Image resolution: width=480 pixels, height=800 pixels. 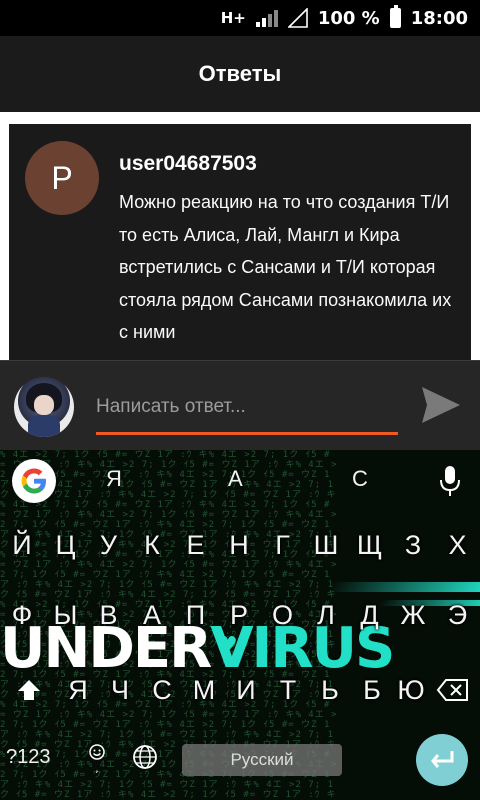 I want to click on key: О, so click(x=282, y=615).